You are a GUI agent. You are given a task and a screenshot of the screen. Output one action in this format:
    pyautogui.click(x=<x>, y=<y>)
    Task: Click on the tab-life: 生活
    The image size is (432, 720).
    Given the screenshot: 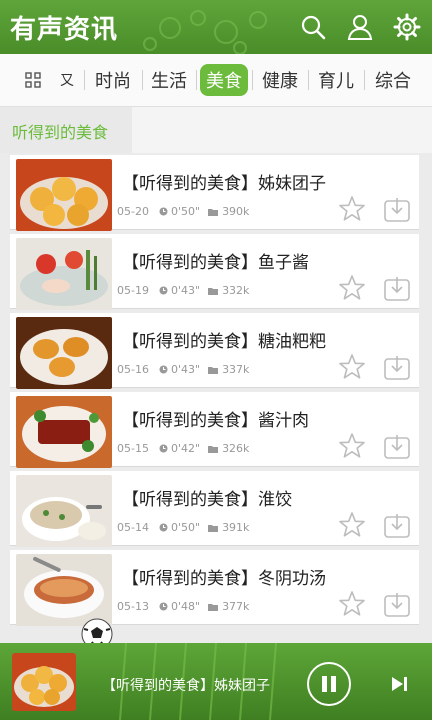 What is the action you would take?
    pyautogui.click(x=169, y=80)
    